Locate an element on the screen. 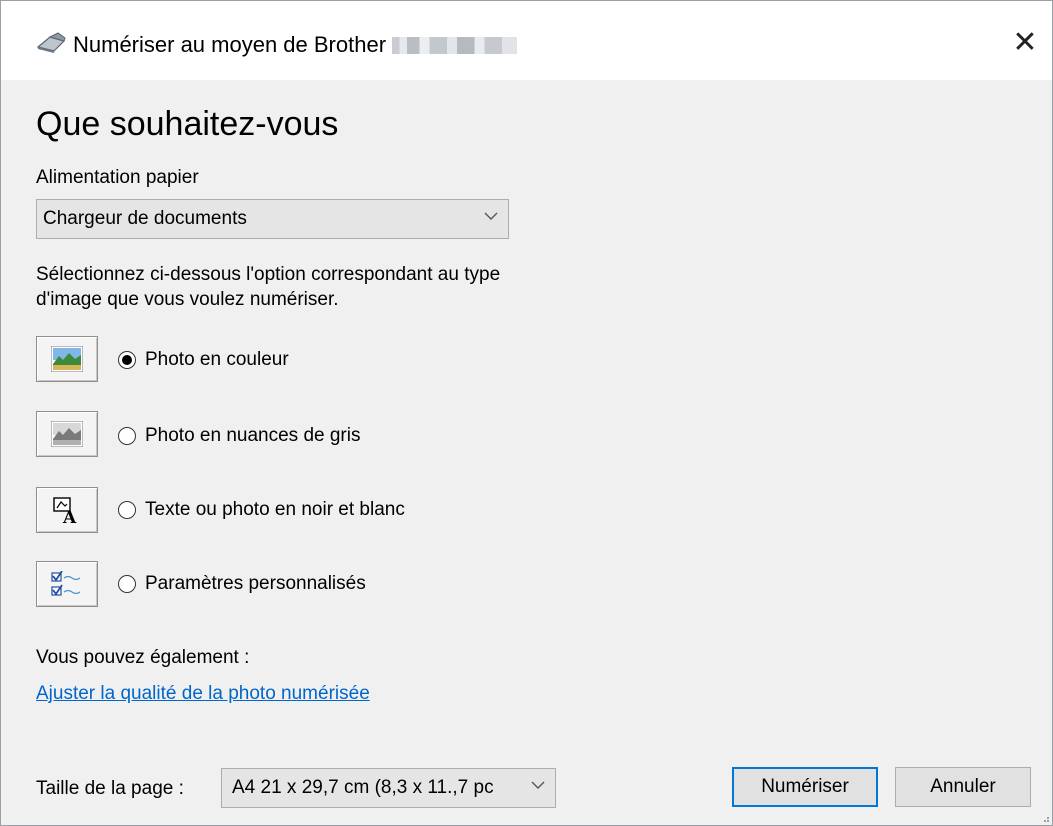 Image resolution: width=1053 pixels, height=826 pixels. radio-black-white is located at coordinates (127, 510).